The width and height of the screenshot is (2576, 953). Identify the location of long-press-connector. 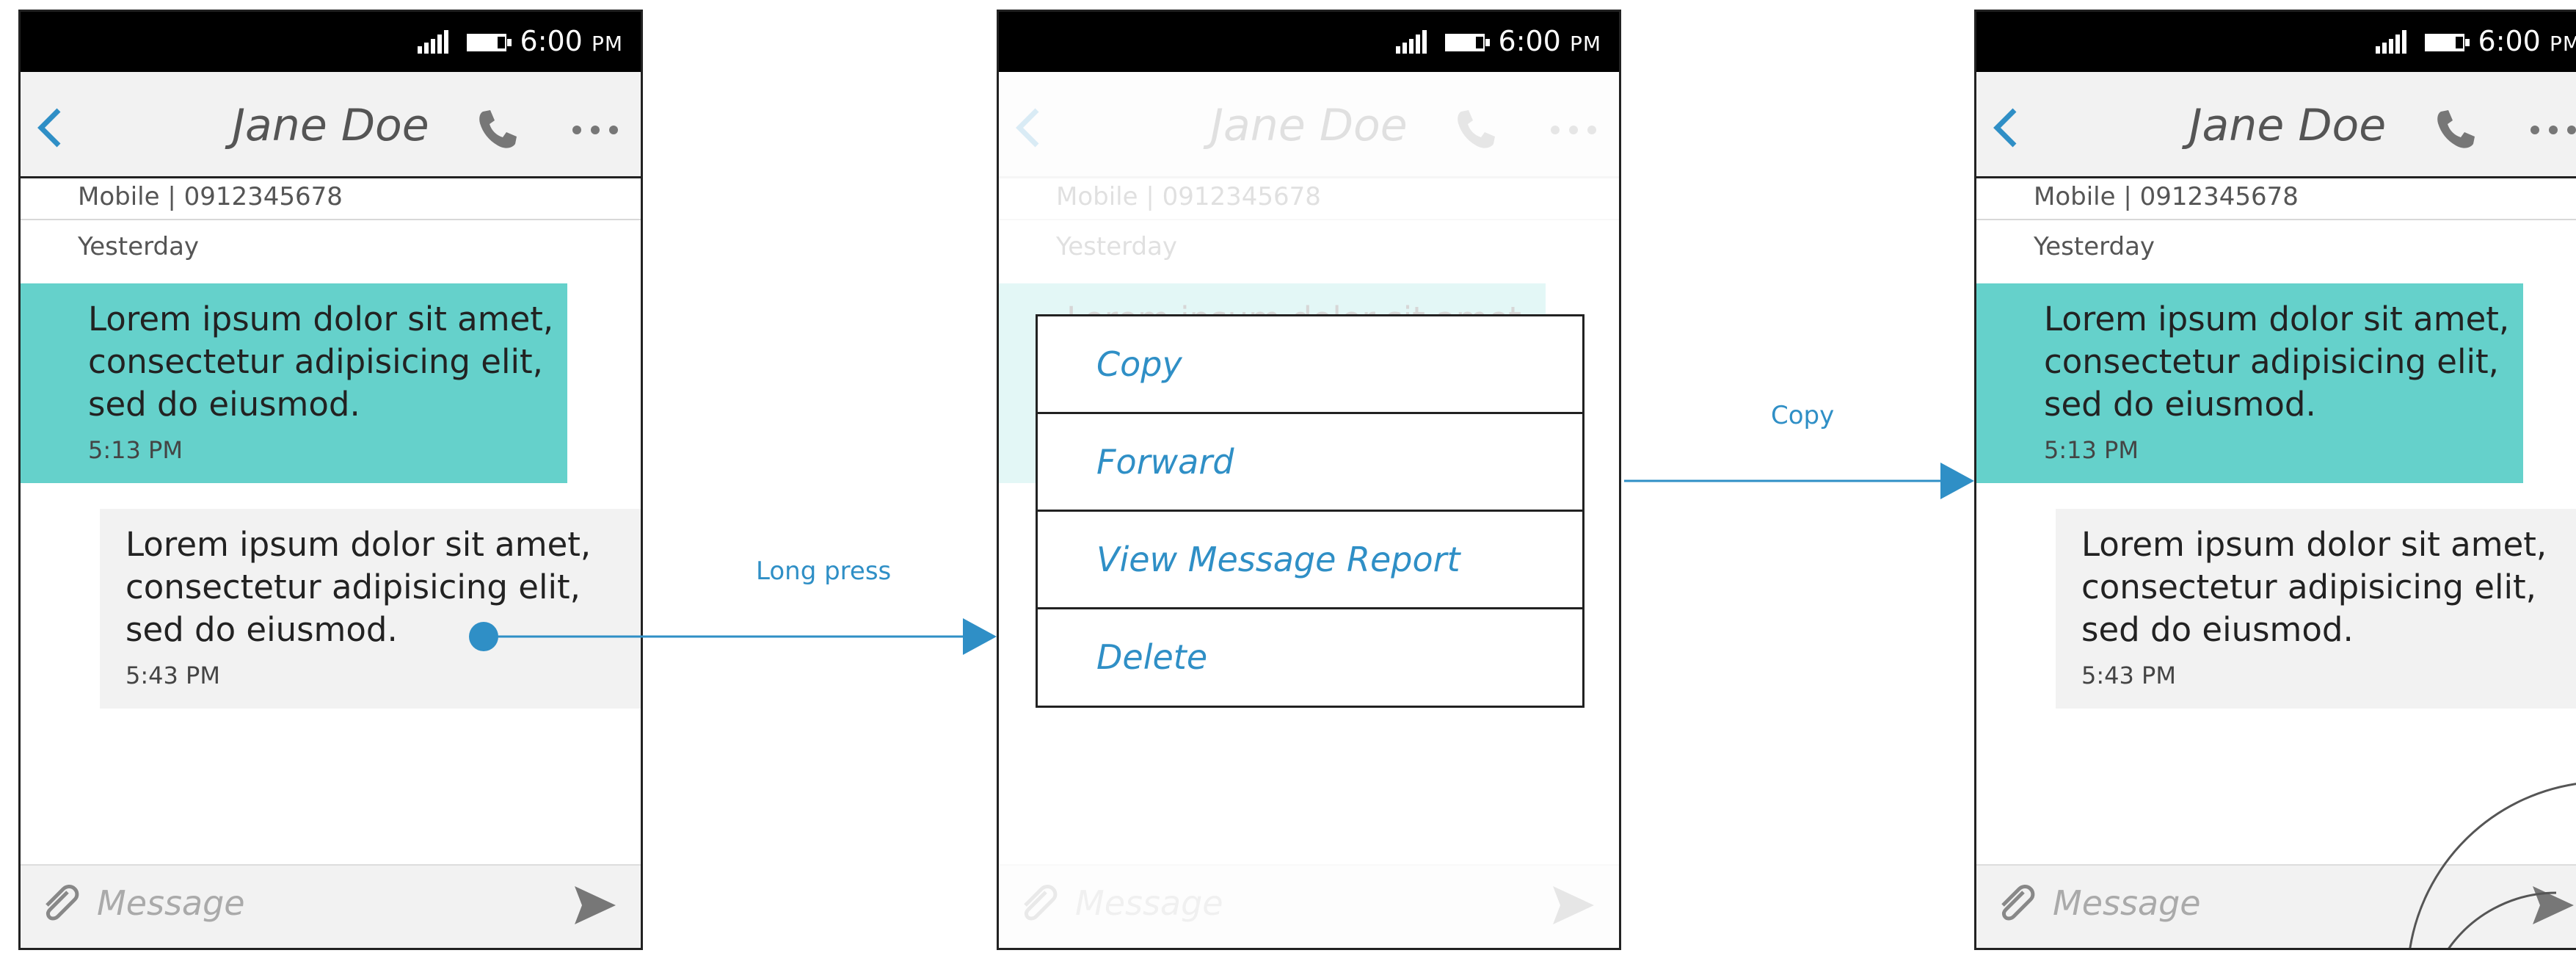
(733, 636).